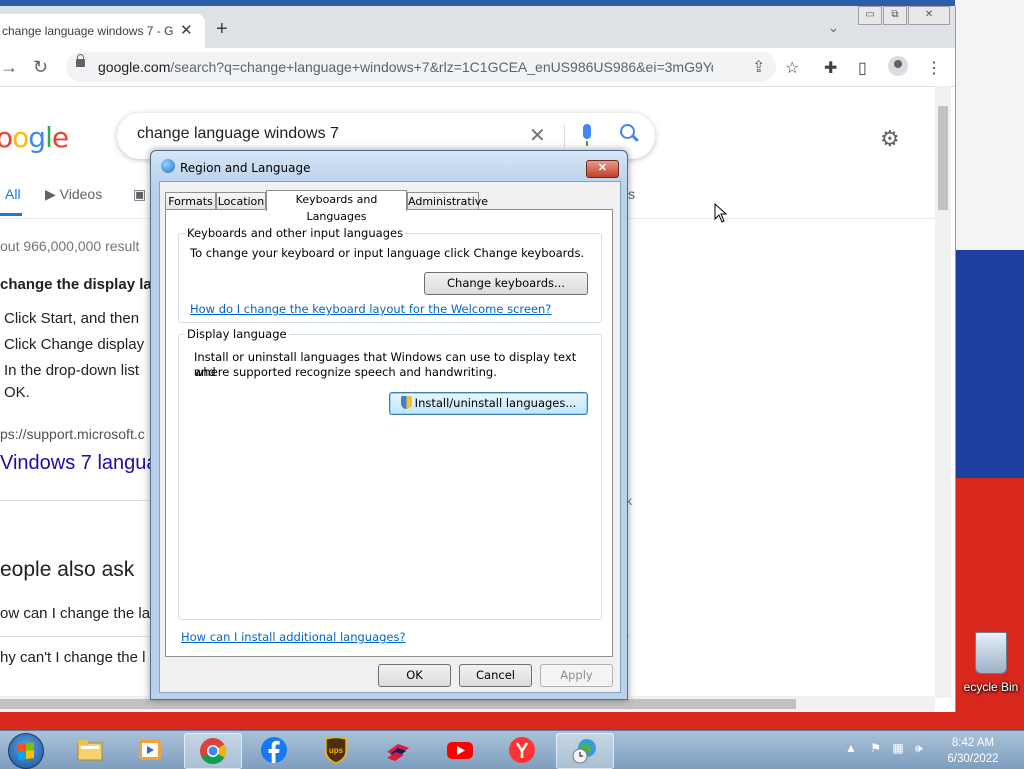 This screenshot has width=1024, height=769. I want to click on tab-keyboards-languages: Keyboards and Languages, so click(336, 206).